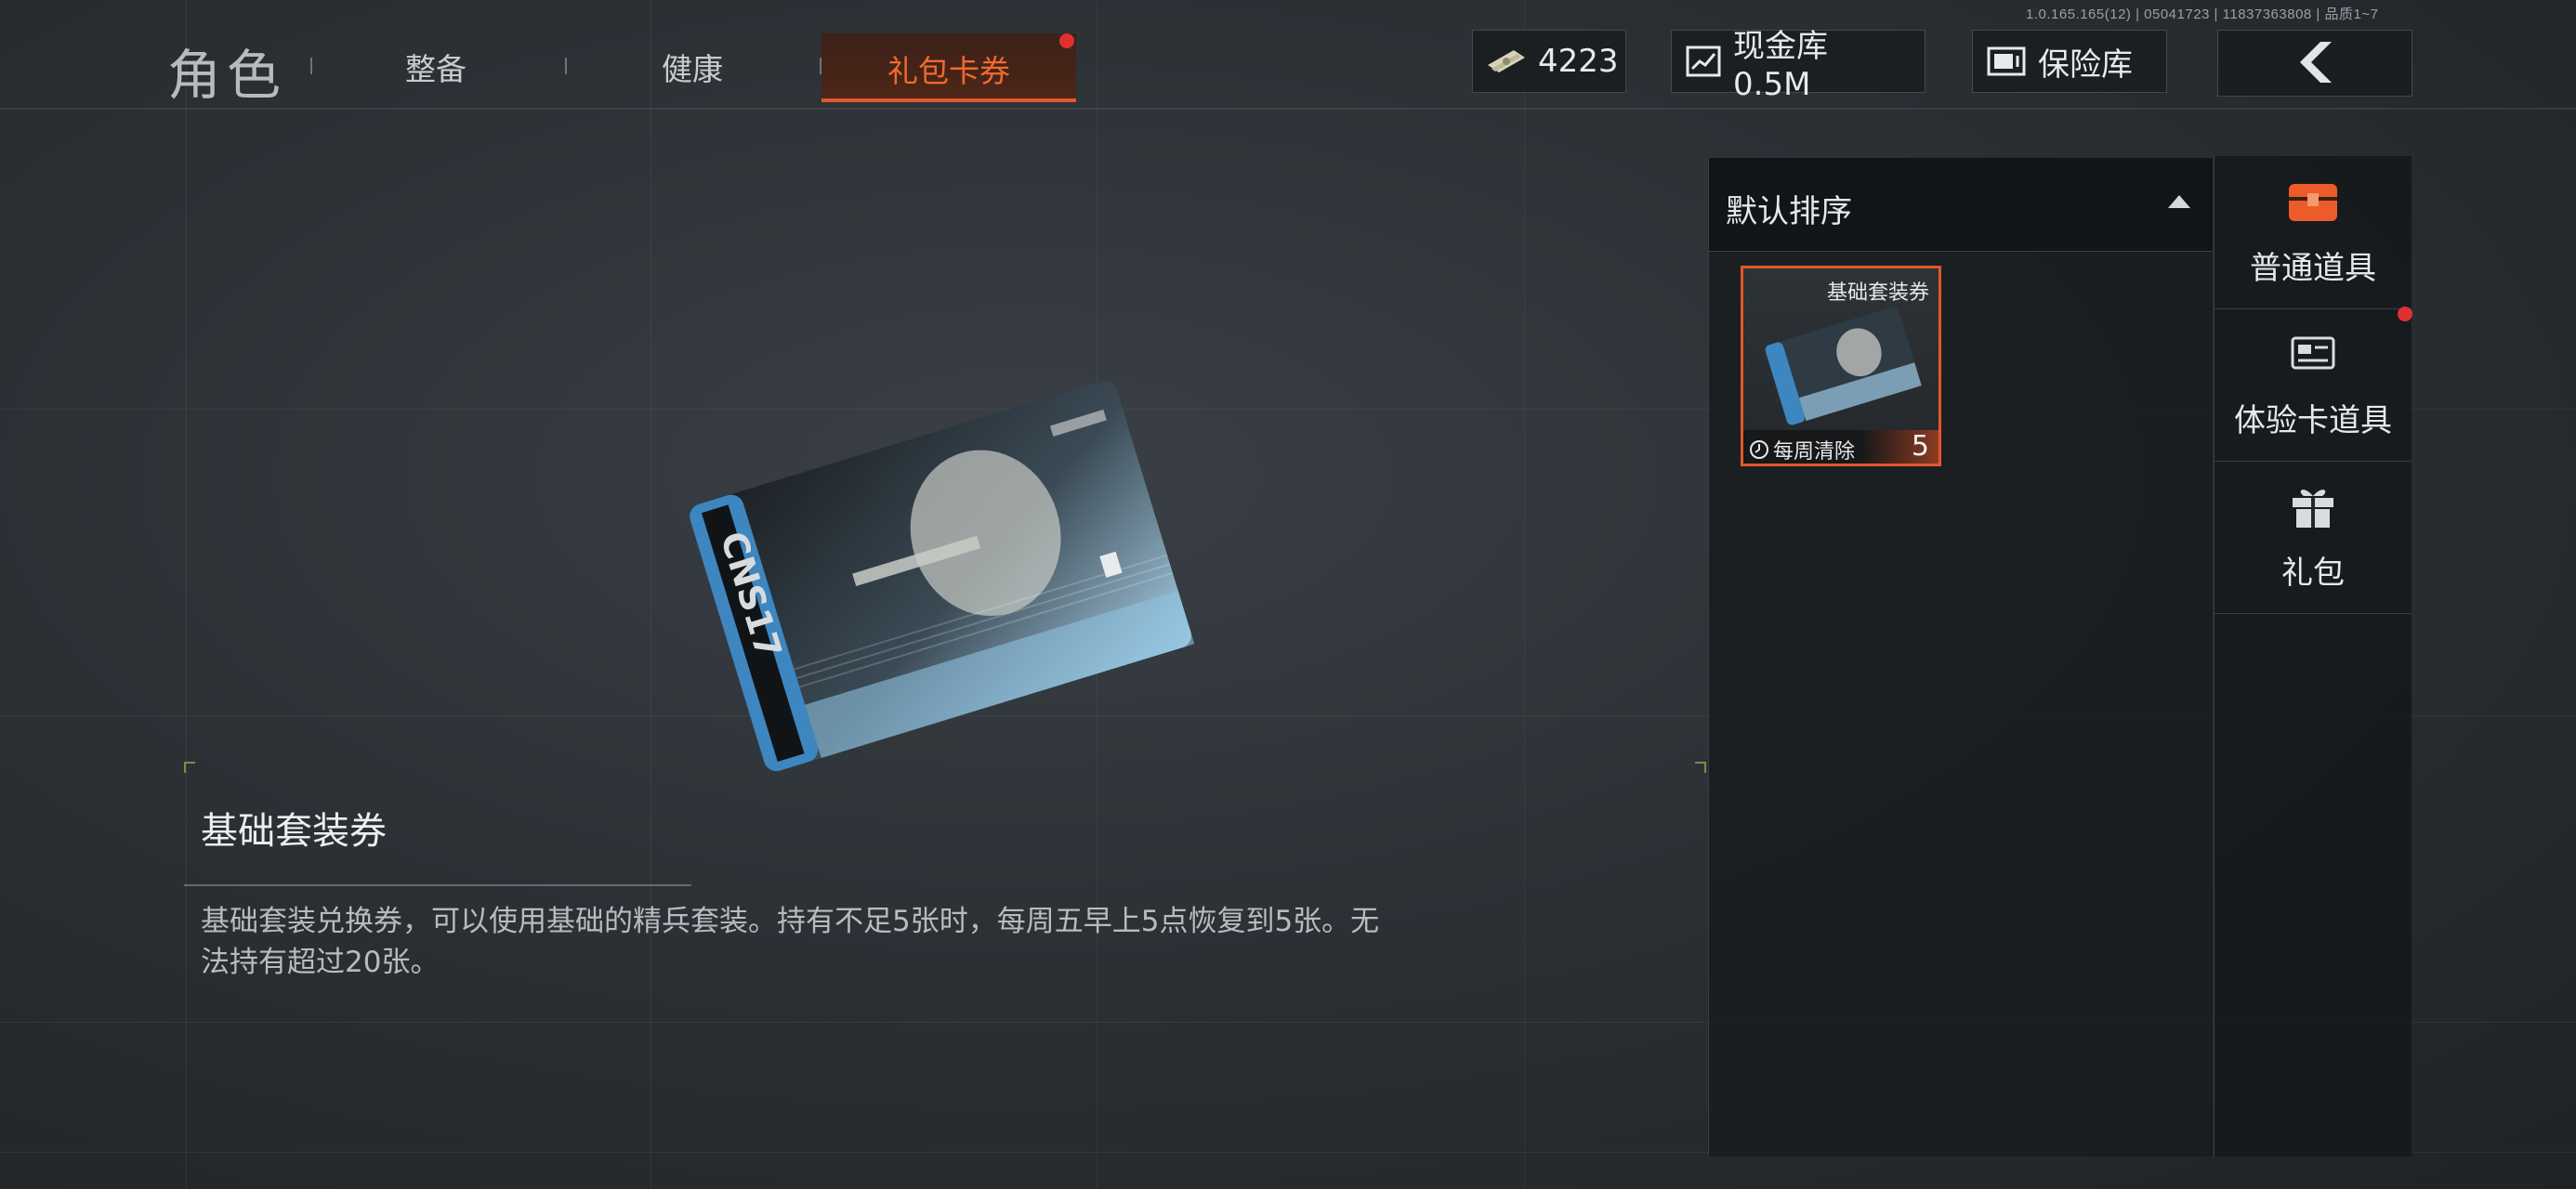 This screenshot has width=2576, height=1189. I want to click on banknote-icon, so click(1506, 62).